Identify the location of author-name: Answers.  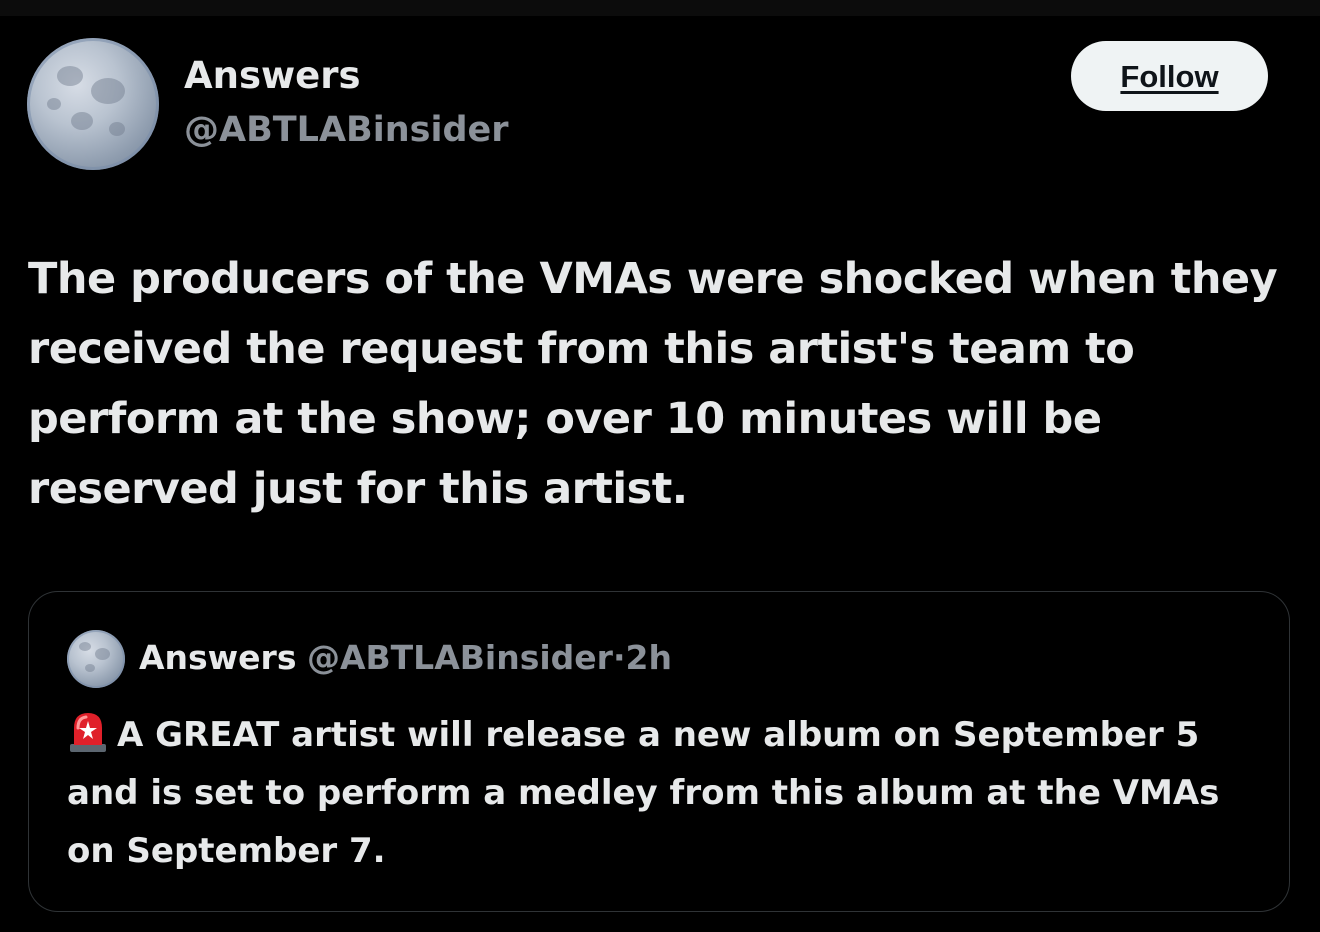
(272, 76).